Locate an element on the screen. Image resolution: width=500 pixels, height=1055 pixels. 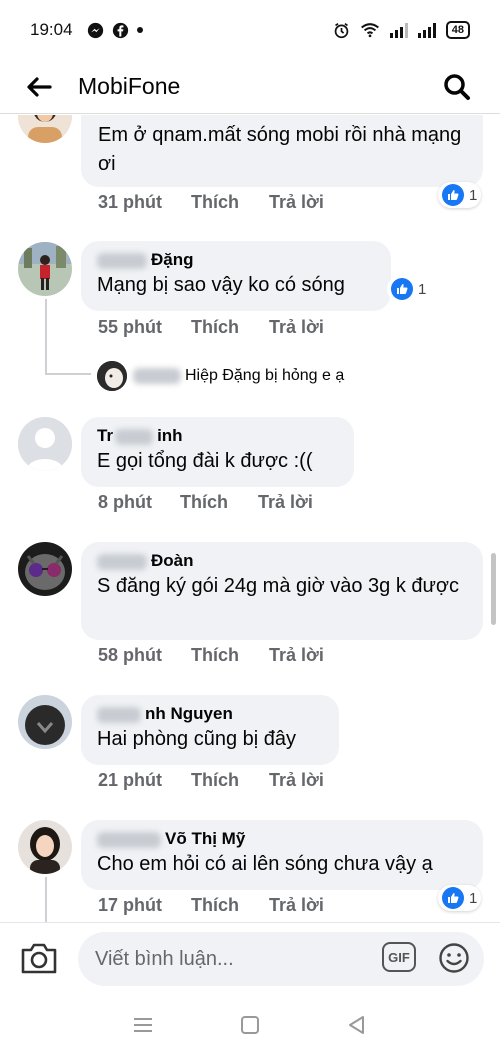
comment-actions: 58 phút Thích Trả lời is located at coordinates (211, 655).